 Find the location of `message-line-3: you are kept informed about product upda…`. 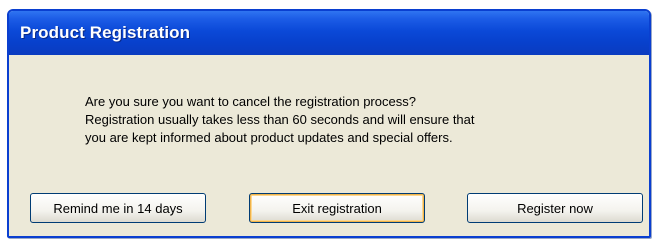

message-line-3: you are kept informed about product upda… is located at coordinates (269, 137).